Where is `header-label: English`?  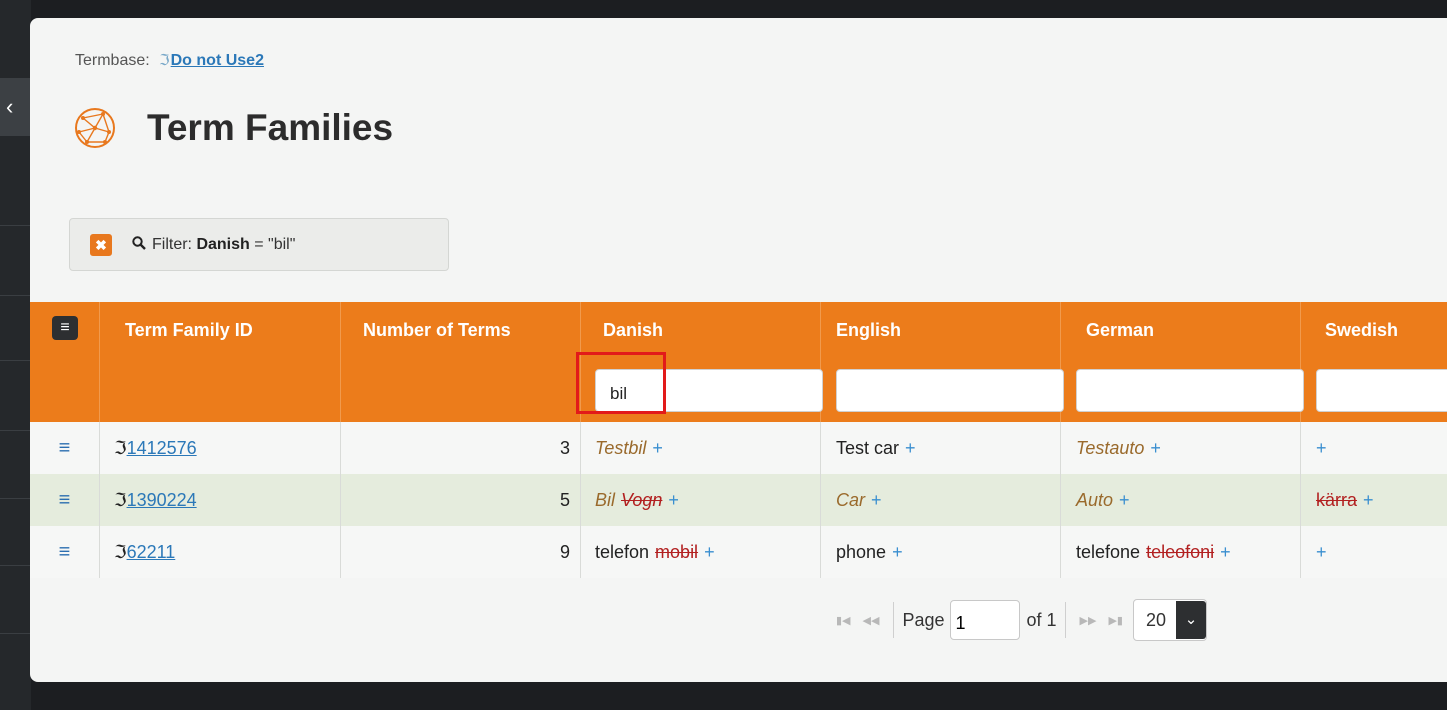 header-label: English is located at coordinates (869, 330).